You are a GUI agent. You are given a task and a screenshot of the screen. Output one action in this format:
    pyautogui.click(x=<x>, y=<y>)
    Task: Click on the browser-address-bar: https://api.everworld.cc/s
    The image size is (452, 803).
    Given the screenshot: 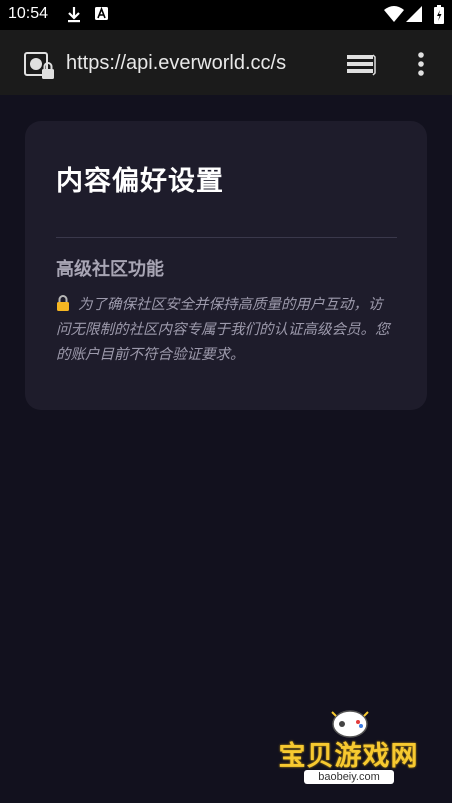 What is the action you would take?
    pyautogui.click(x=226, y=63)
    